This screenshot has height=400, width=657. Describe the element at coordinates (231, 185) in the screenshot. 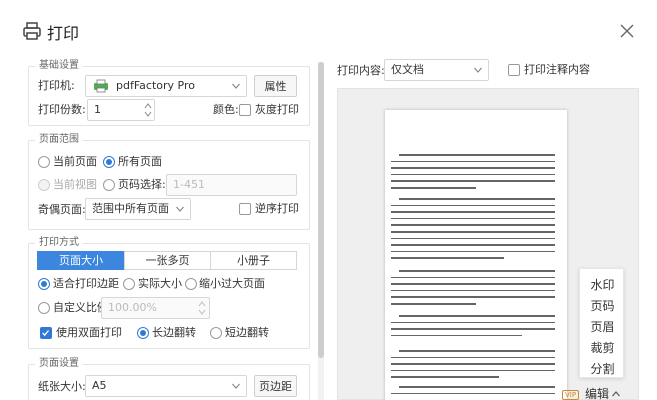

I see `page-select-input: 1-451` at that location.